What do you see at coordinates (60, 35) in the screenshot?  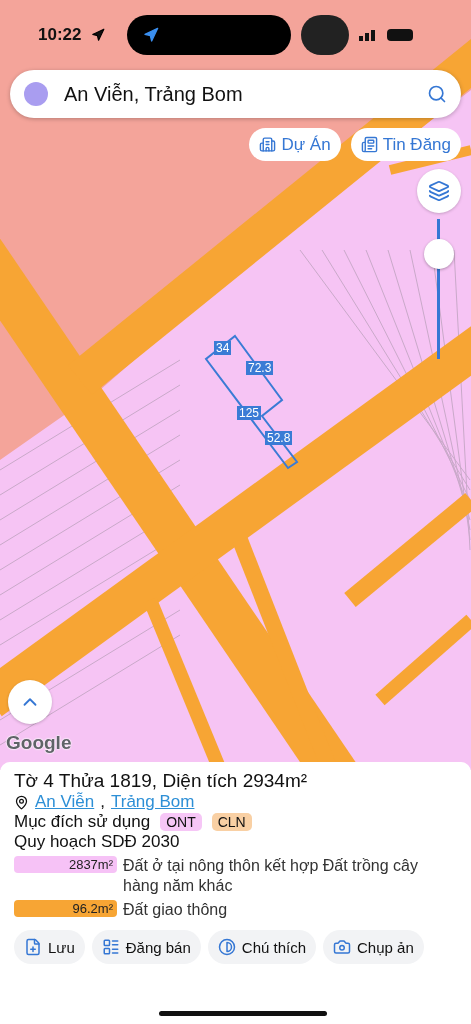 I see `status-time: 10:22` at bounding box center [60, 35].